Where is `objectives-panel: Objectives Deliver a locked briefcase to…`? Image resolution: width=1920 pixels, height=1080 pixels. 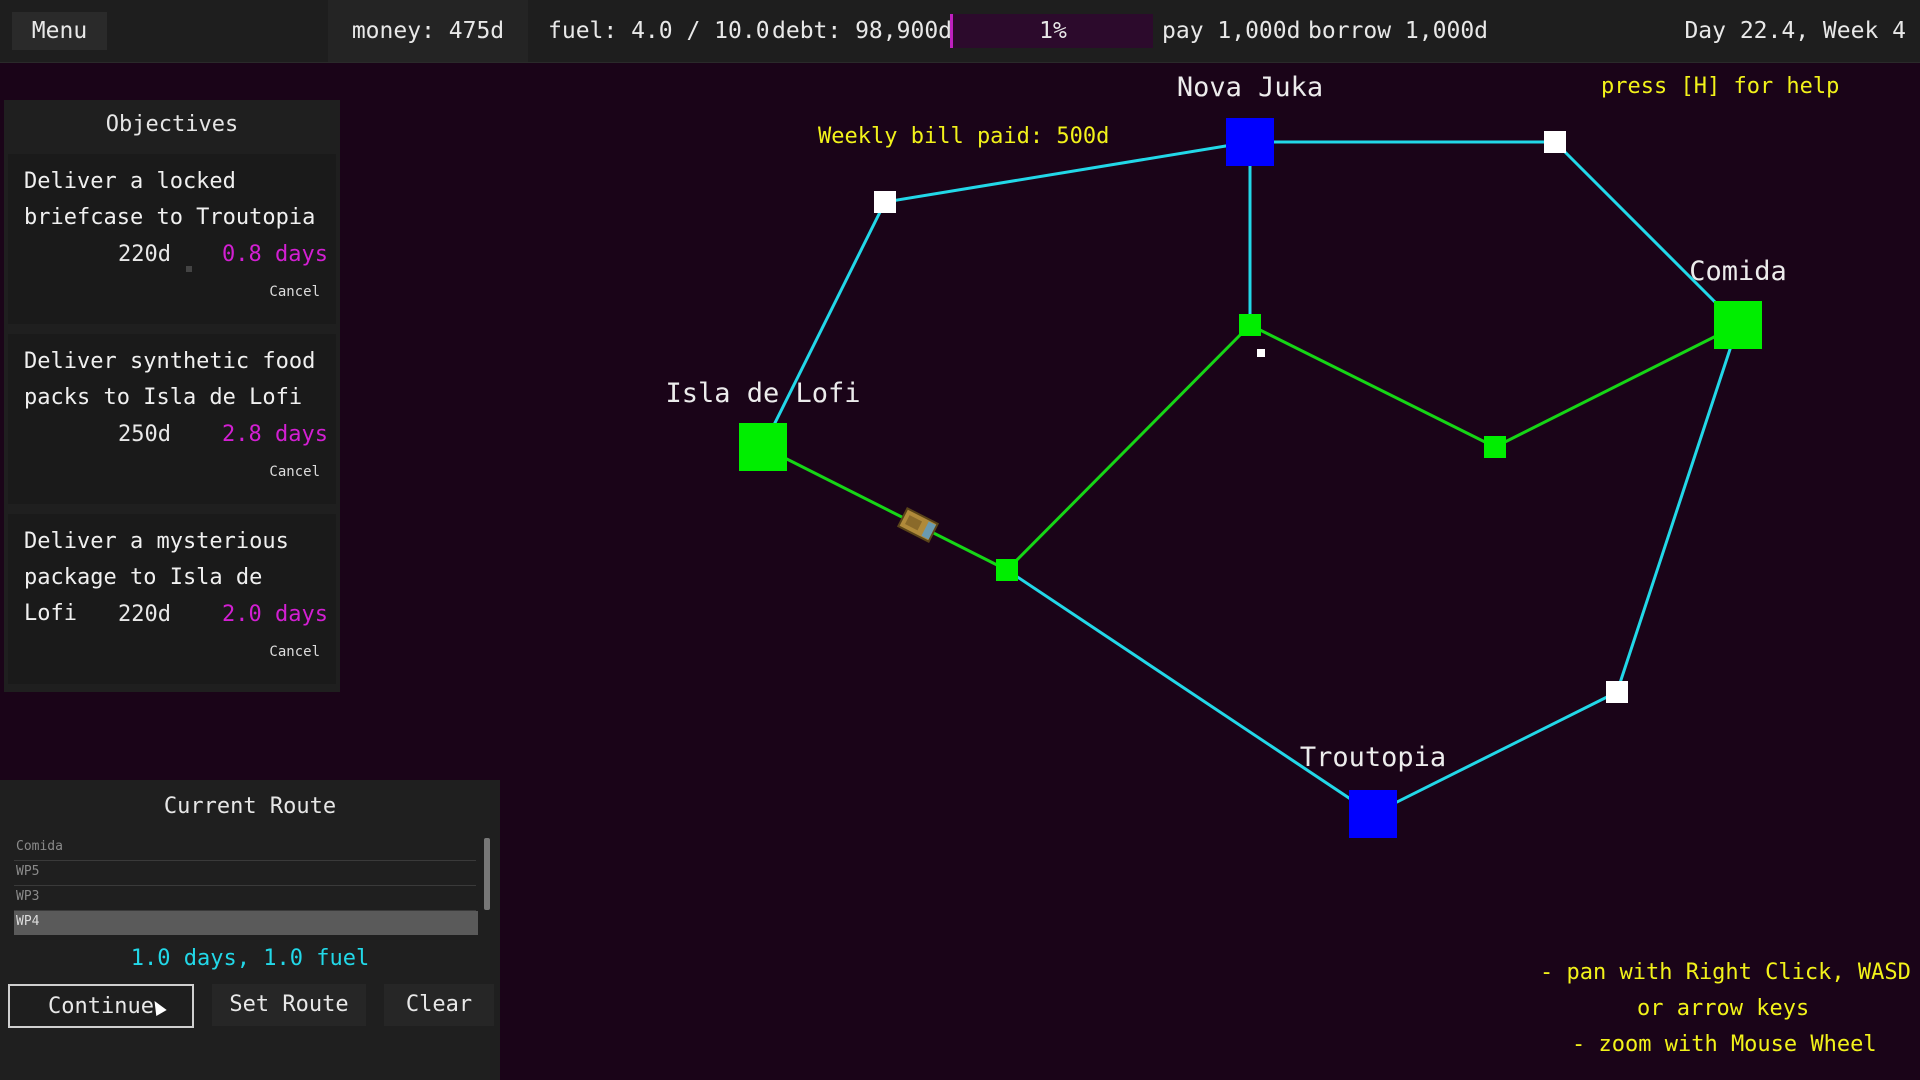 objectives-panel: Objectives Deliver a locked briefcase to… is located at coordinates (172, 396).